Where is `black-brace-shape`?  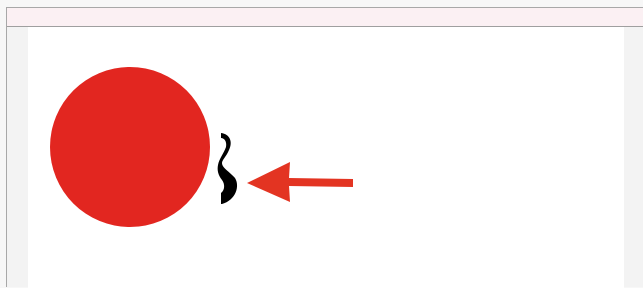 black-brace-shape is located at coordinates (227, 168).